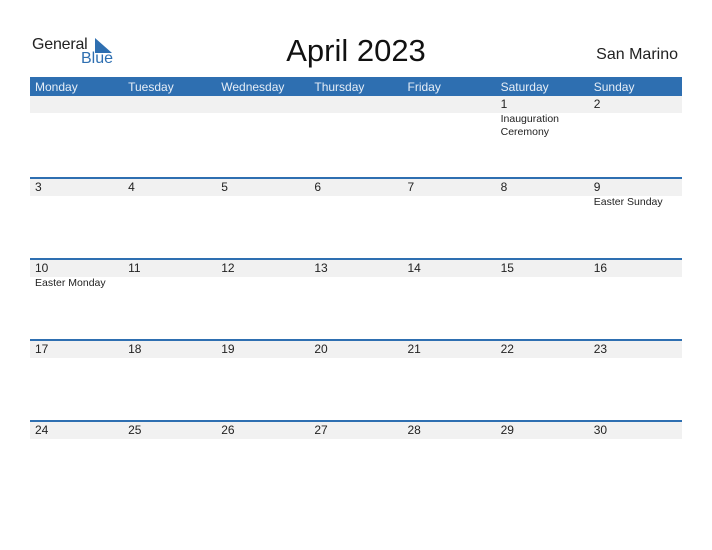 The width and height of the screenshot is (712, 550). What do you see at coordinates (262, 380) in the screenshot?
I see `day-cell: 19` at bounding box center [262, 380].